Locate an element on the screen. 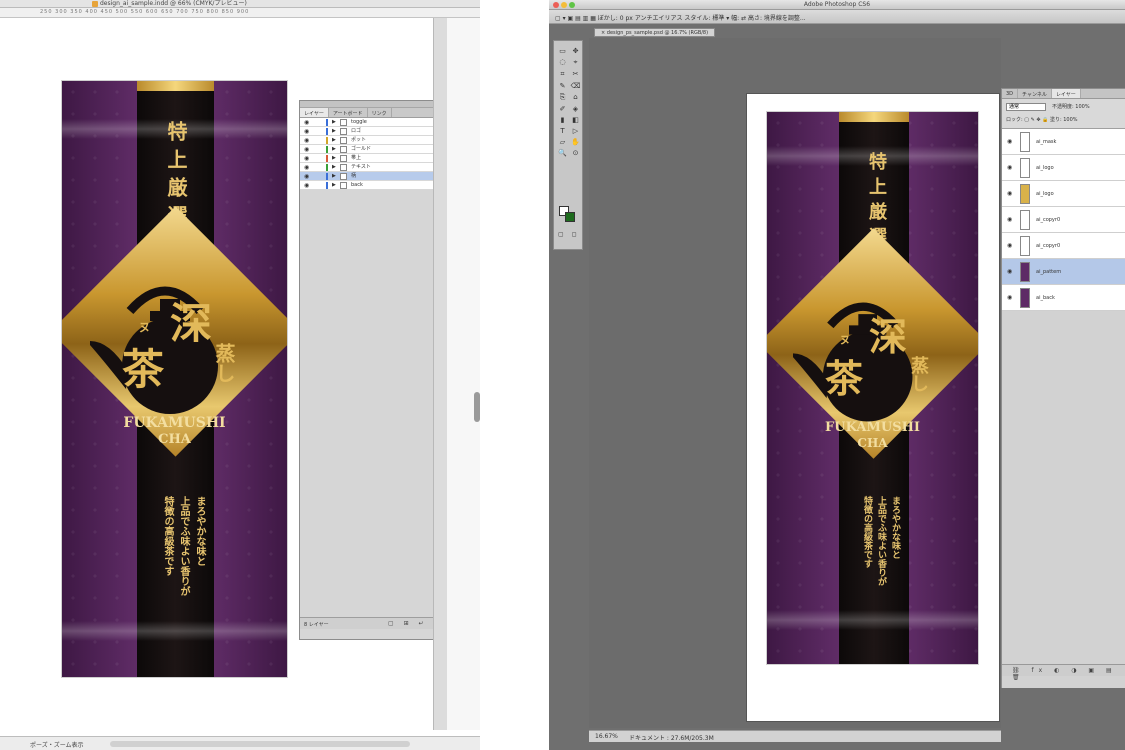 The width and height of the screenshot is (1125, 750). tool-button: ✎ is located at coordinates (562, 86).